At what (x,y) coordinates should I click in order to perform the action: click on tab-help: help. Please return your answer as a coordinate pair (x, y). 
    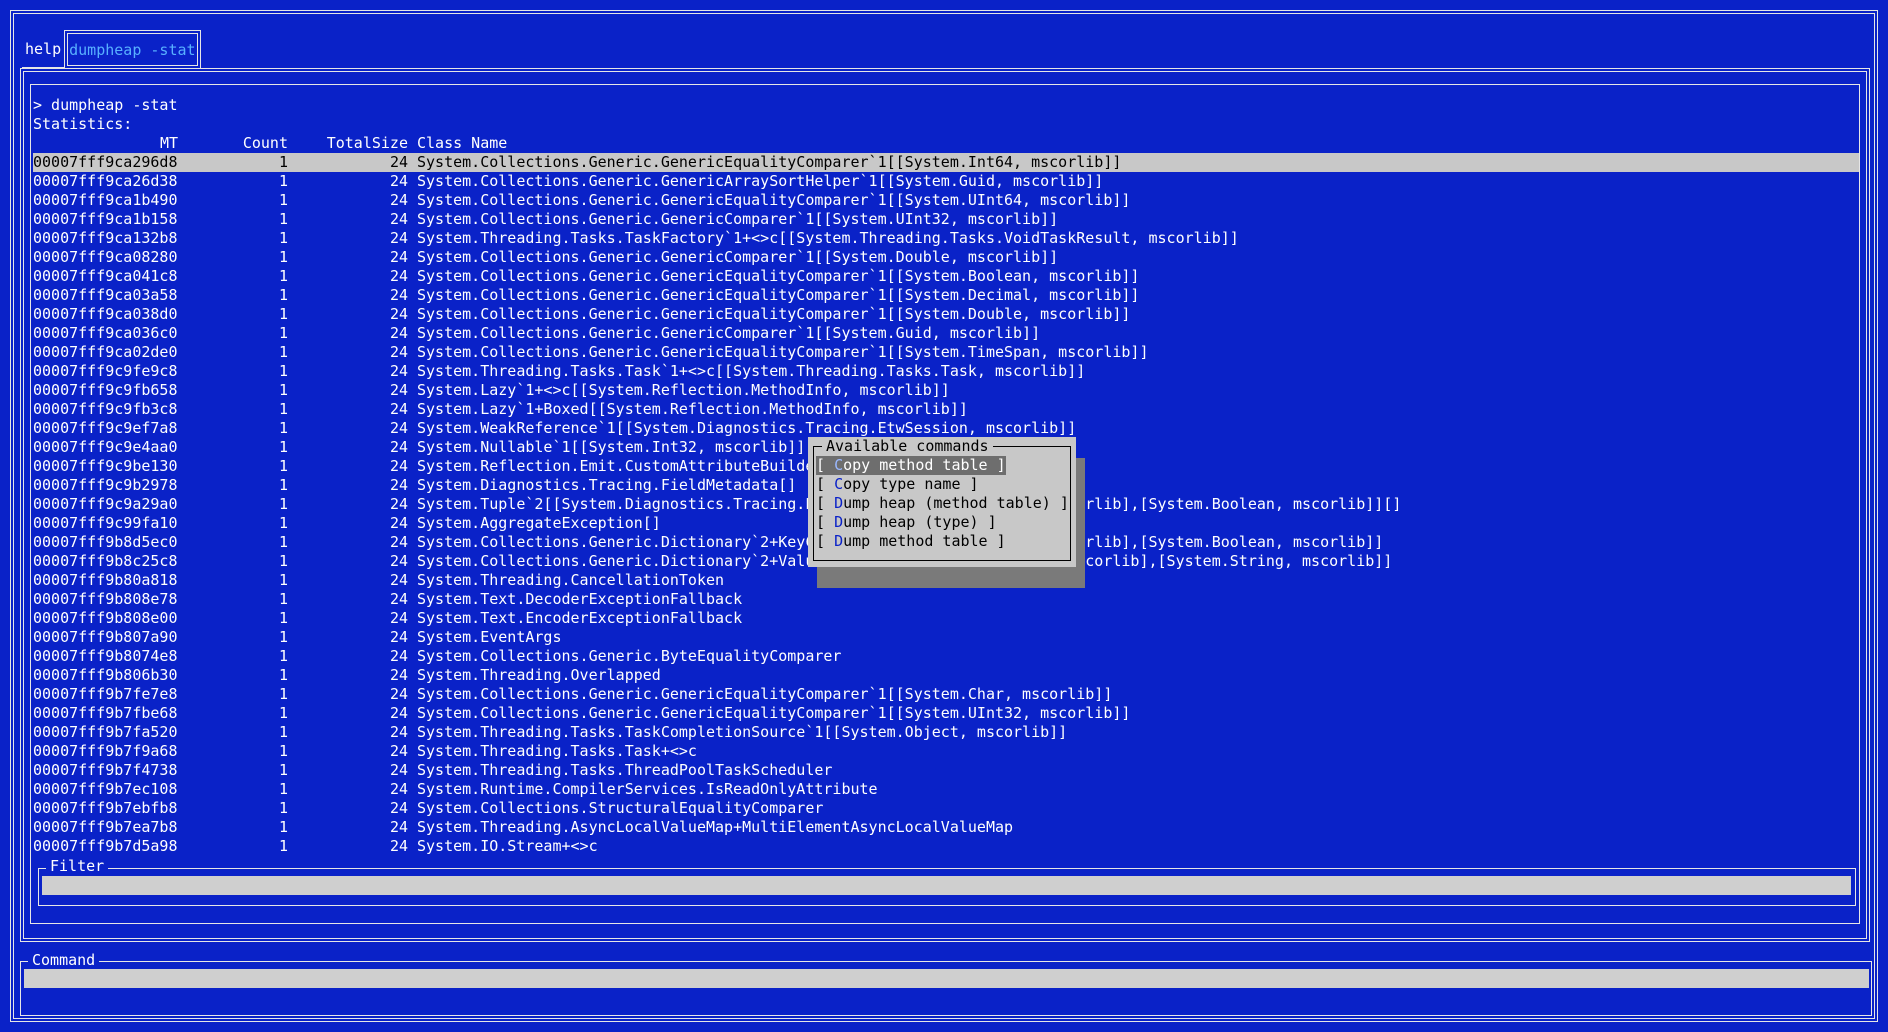
    Looking at the image, I should click on (43, 49).